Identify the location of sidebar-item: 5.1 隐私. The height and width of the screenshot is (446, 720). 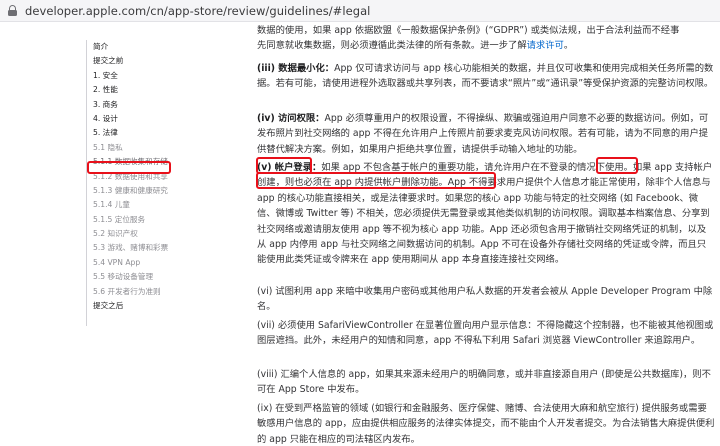
(132, 148).